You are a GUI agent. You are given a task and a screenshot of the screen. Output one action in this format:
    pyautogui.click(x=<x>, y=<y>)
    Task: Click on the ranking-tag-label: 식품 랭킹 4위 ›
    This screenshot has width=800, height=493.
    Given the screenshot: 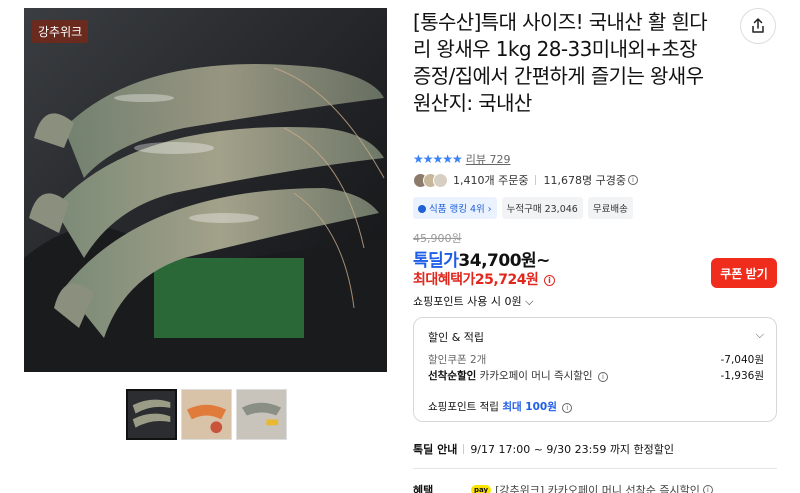 What is the action you would take?
    pyautogui.click(x=460, y=209)
    